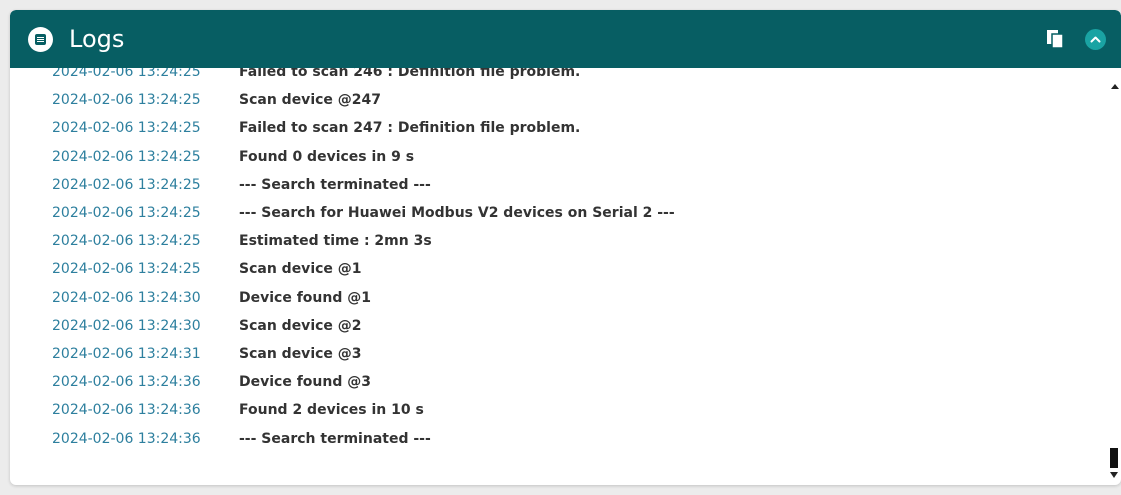 The height and width of the screenshot is (495, 1121). I want to click on log-row: 2024-02-06 13:24:25 Scan device @1, so click(555, 269).